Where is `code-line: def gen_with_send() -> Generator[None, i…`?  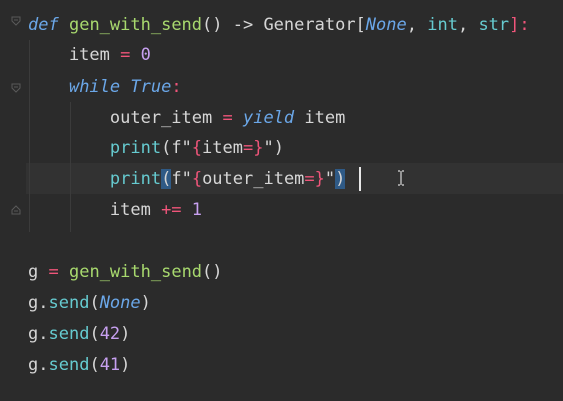
code-line: def gen_with_send() -> Generator[None, i… is located at coordinates (295, 25).